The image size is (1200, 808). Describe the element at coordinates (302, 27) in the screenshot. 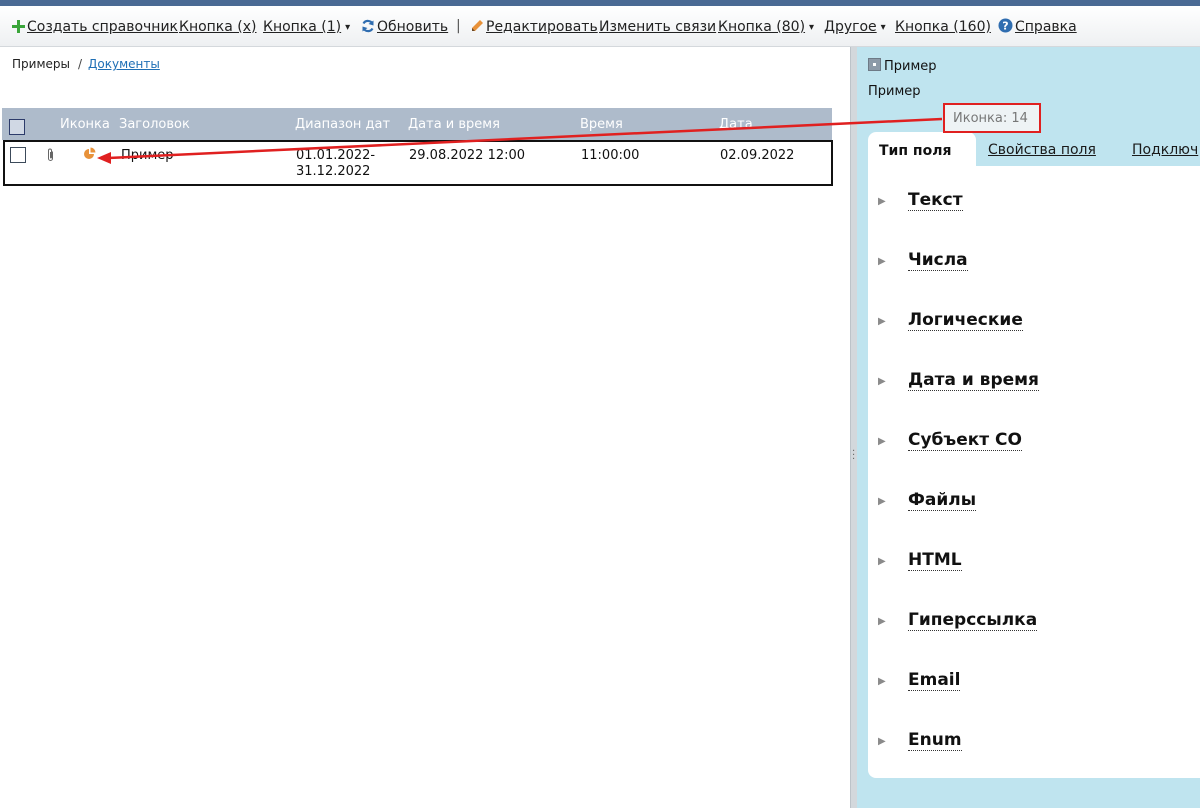

I see `button-1-label: Кнопка (1)` at that location.